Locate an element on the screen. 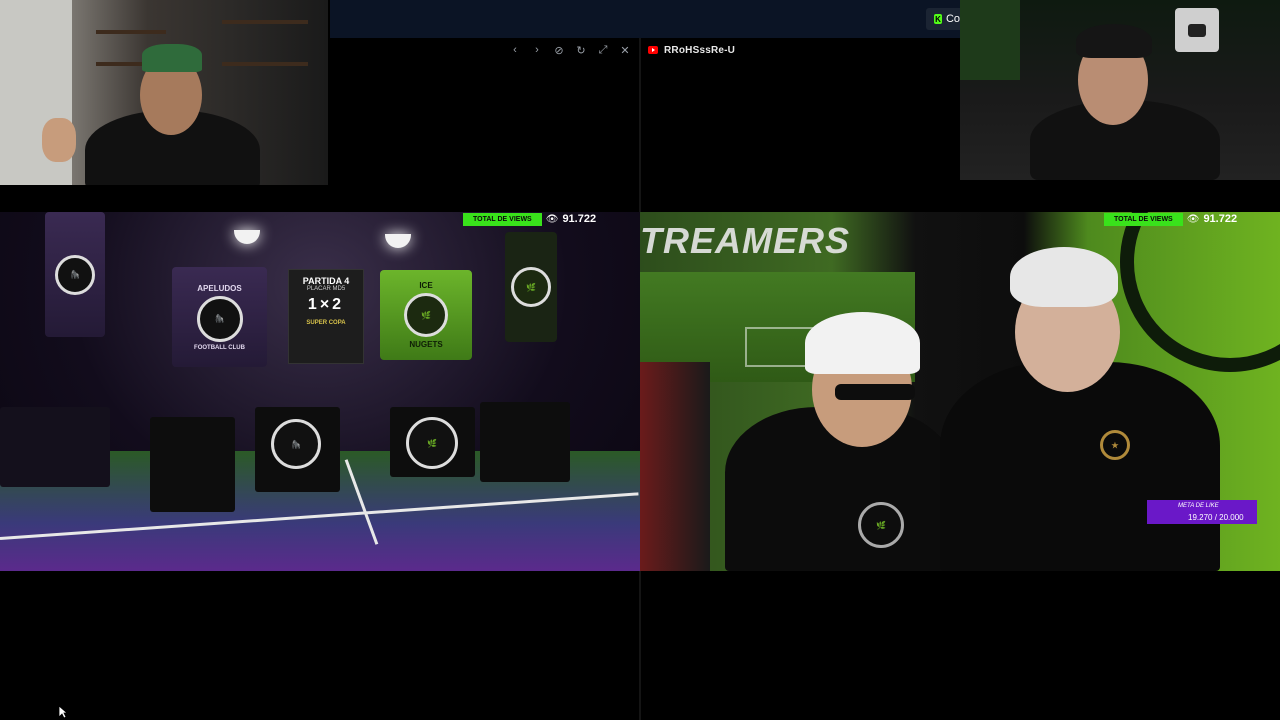  nugets-name: NUGETS is located at coordinates (426, 344).